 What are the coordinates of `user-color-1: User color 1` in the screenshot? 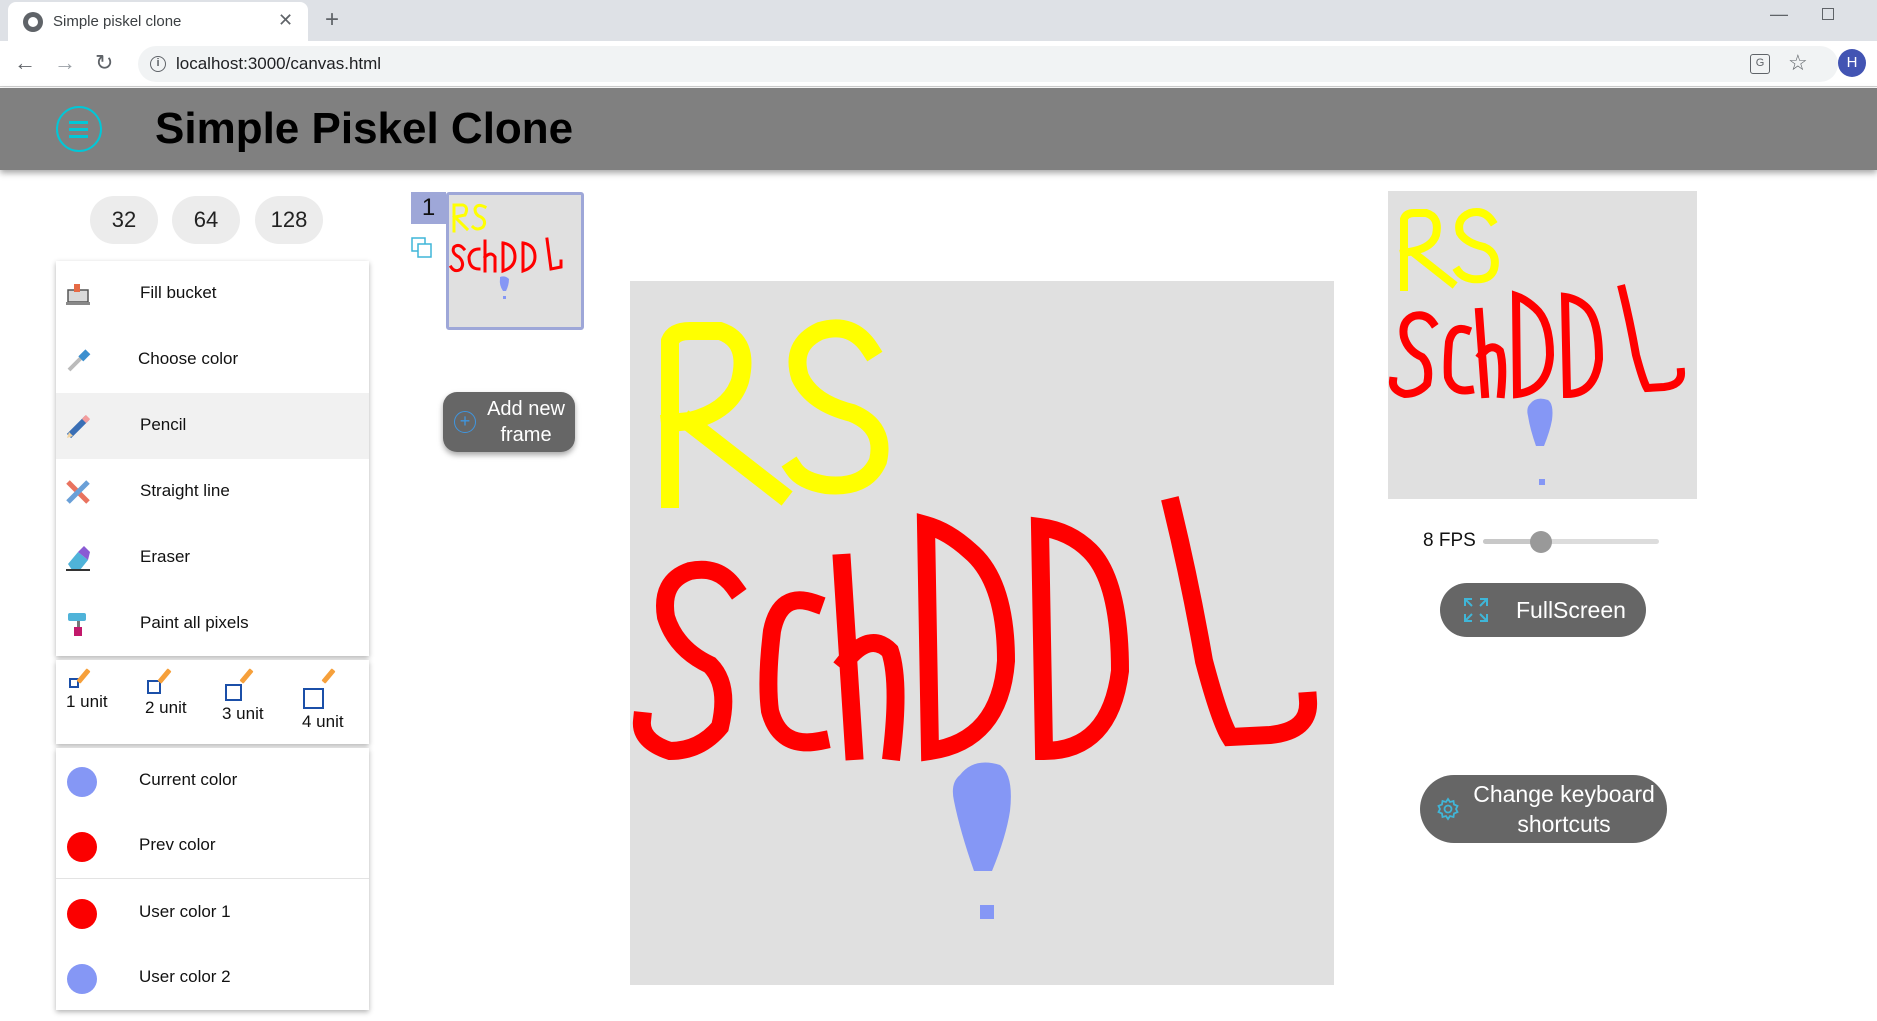 It's located at (212, 913).